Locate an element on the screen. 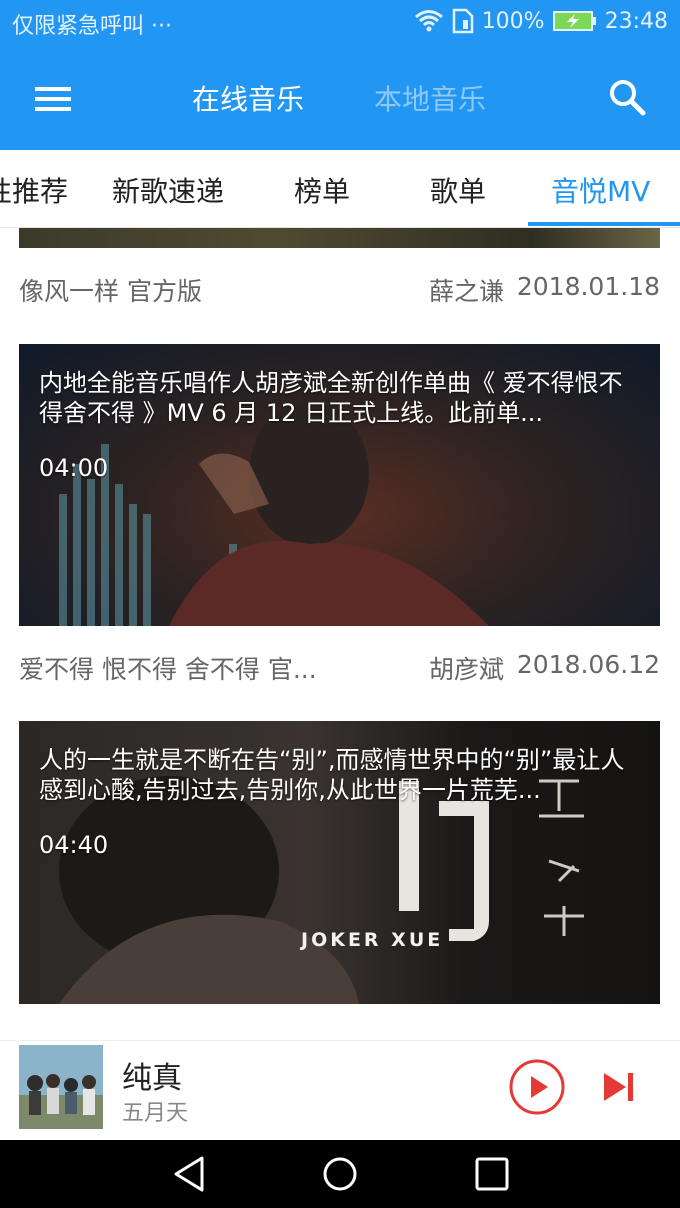 This screenshot has height=1208, width=680. mv-artist: 薛之谦 is located at coordinates (467, 291).